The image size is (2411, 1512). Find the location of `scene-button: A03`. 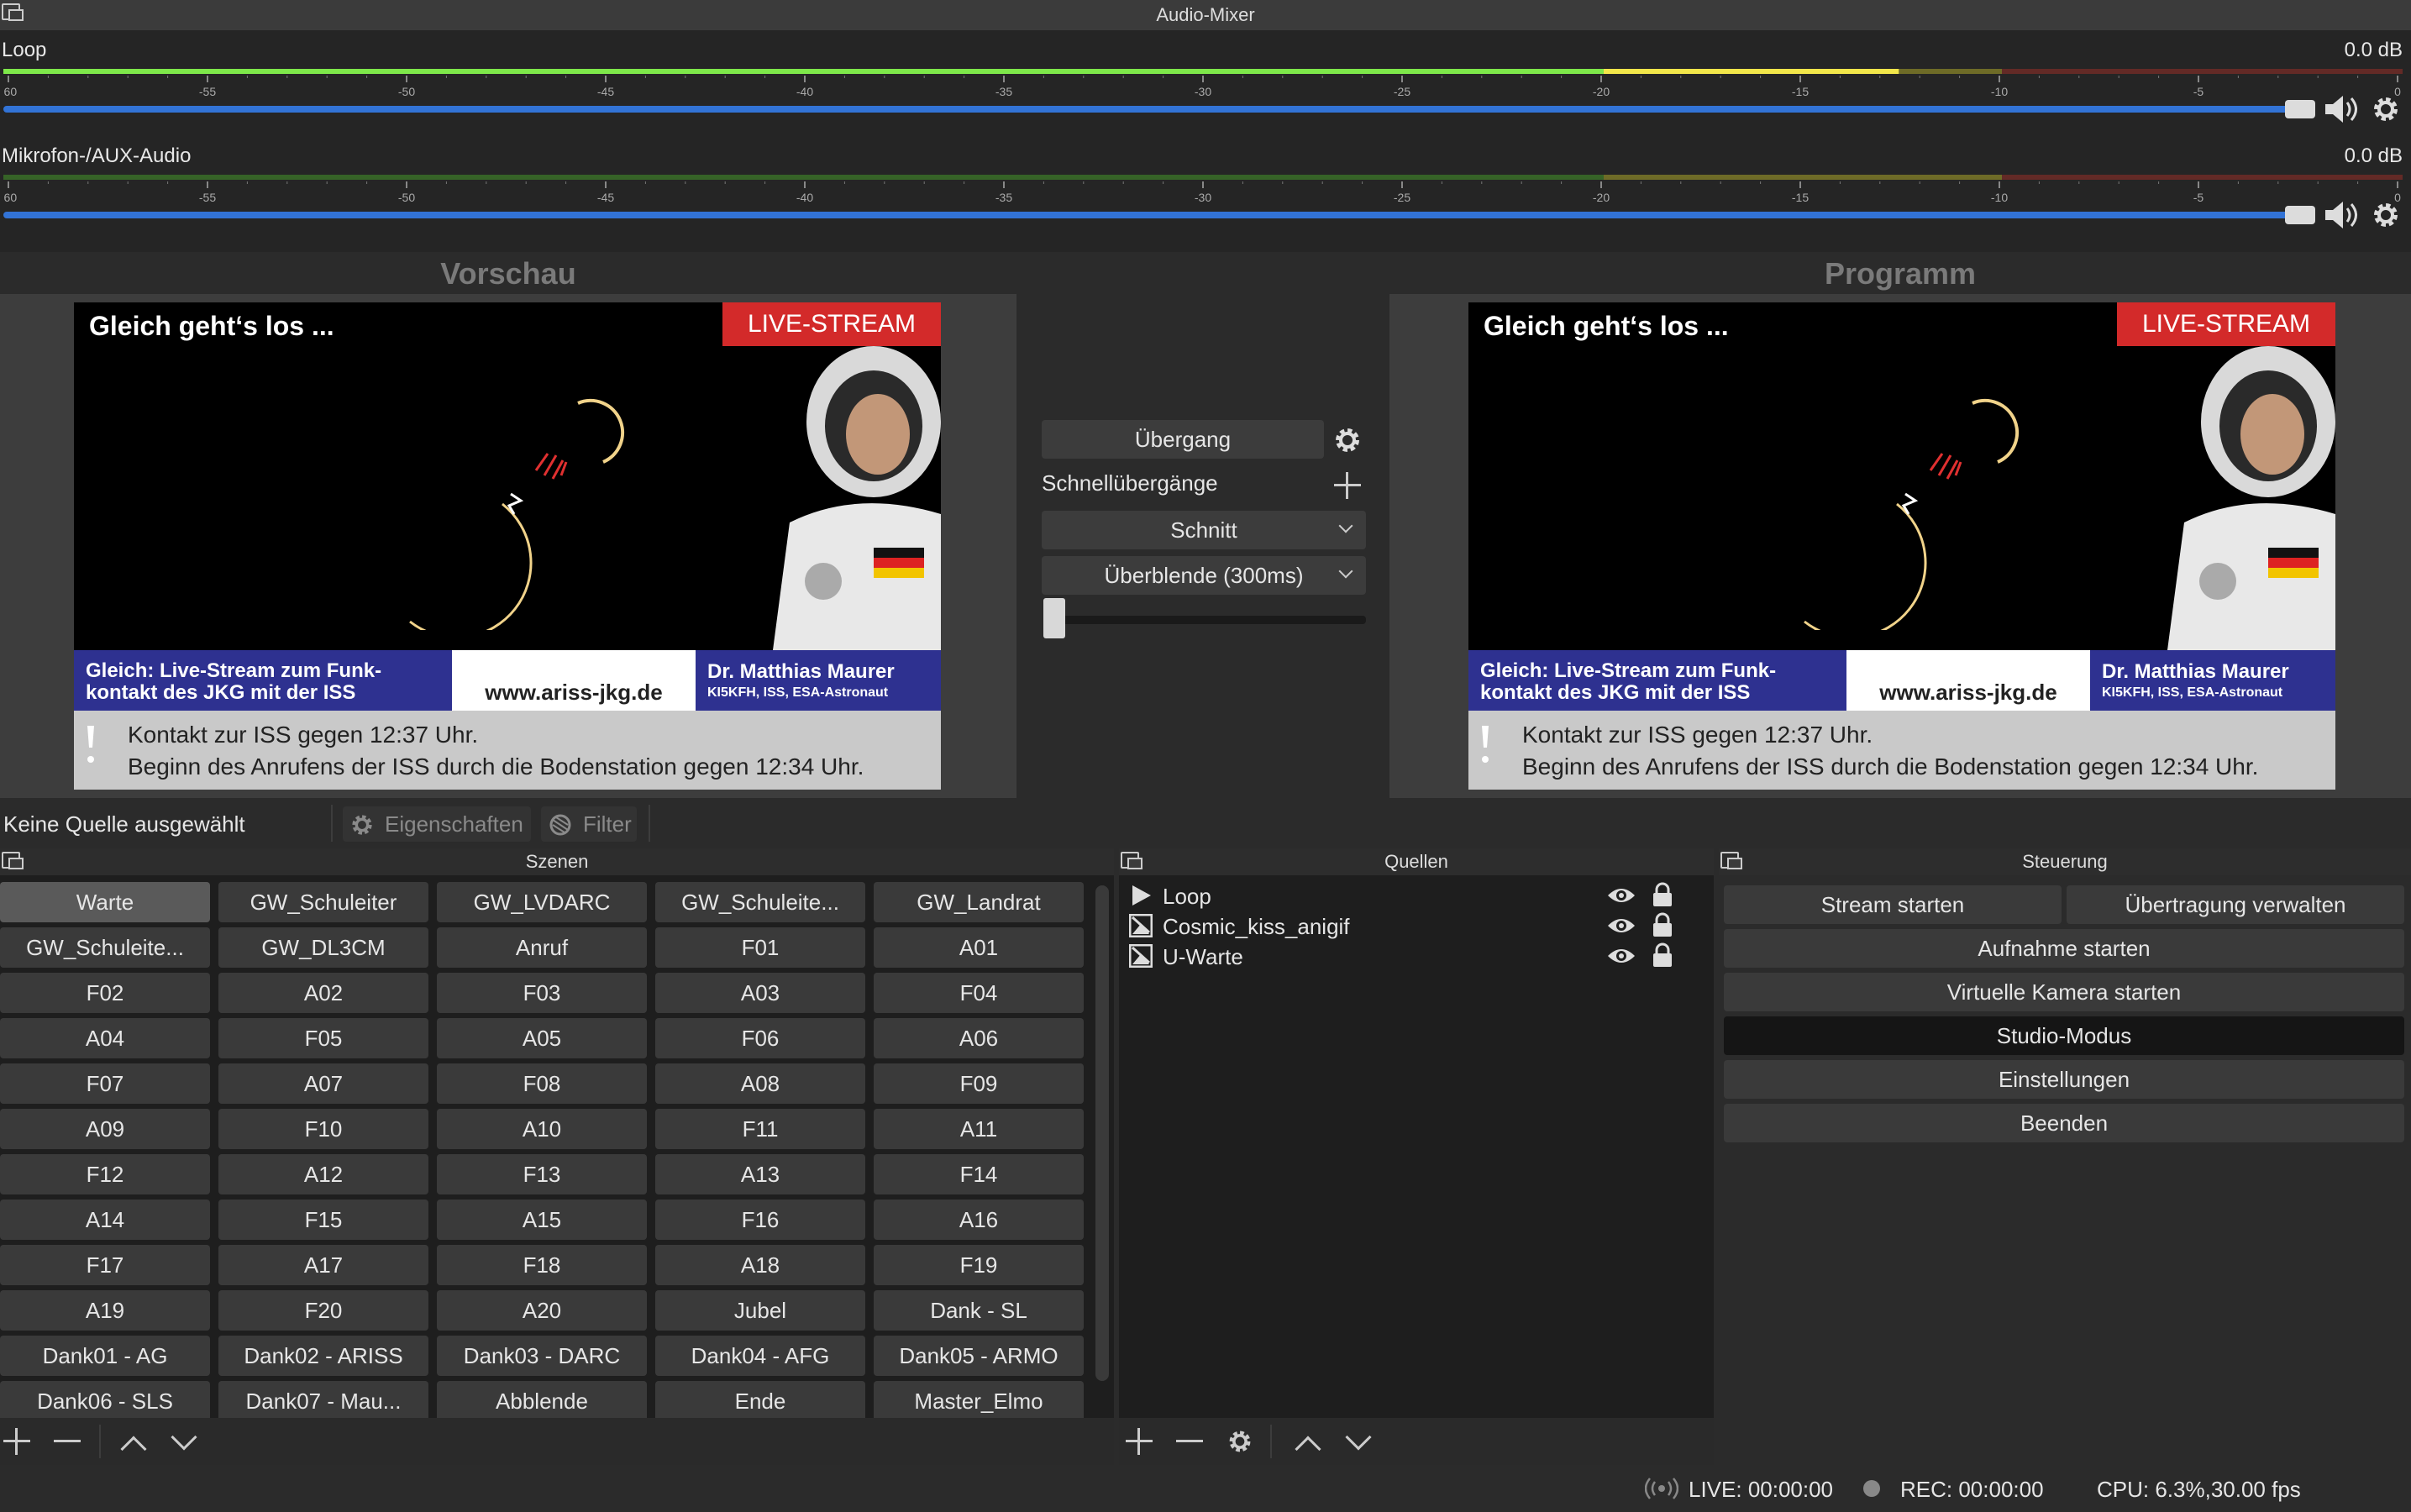

scene-button: A03 is located at coordinates (760, 993).